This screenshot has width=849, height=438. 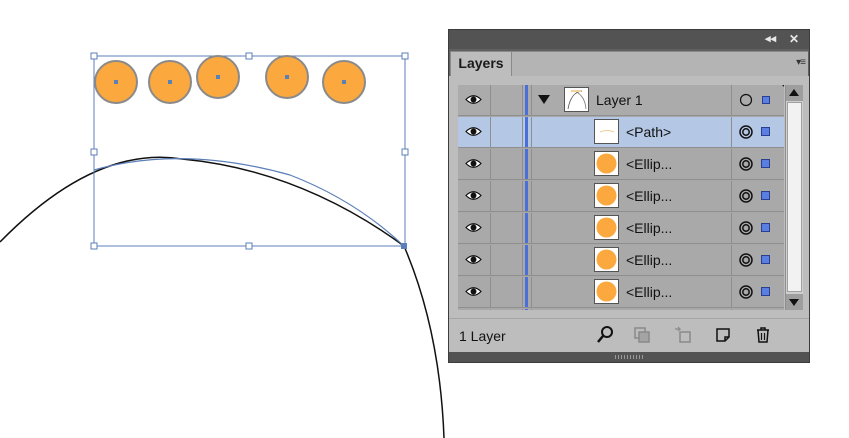 What do you see at coordinates (770, 39) in the screenshot?
I see `collapse-panel-icon: ◂◂` at bounding box center [770, 39].